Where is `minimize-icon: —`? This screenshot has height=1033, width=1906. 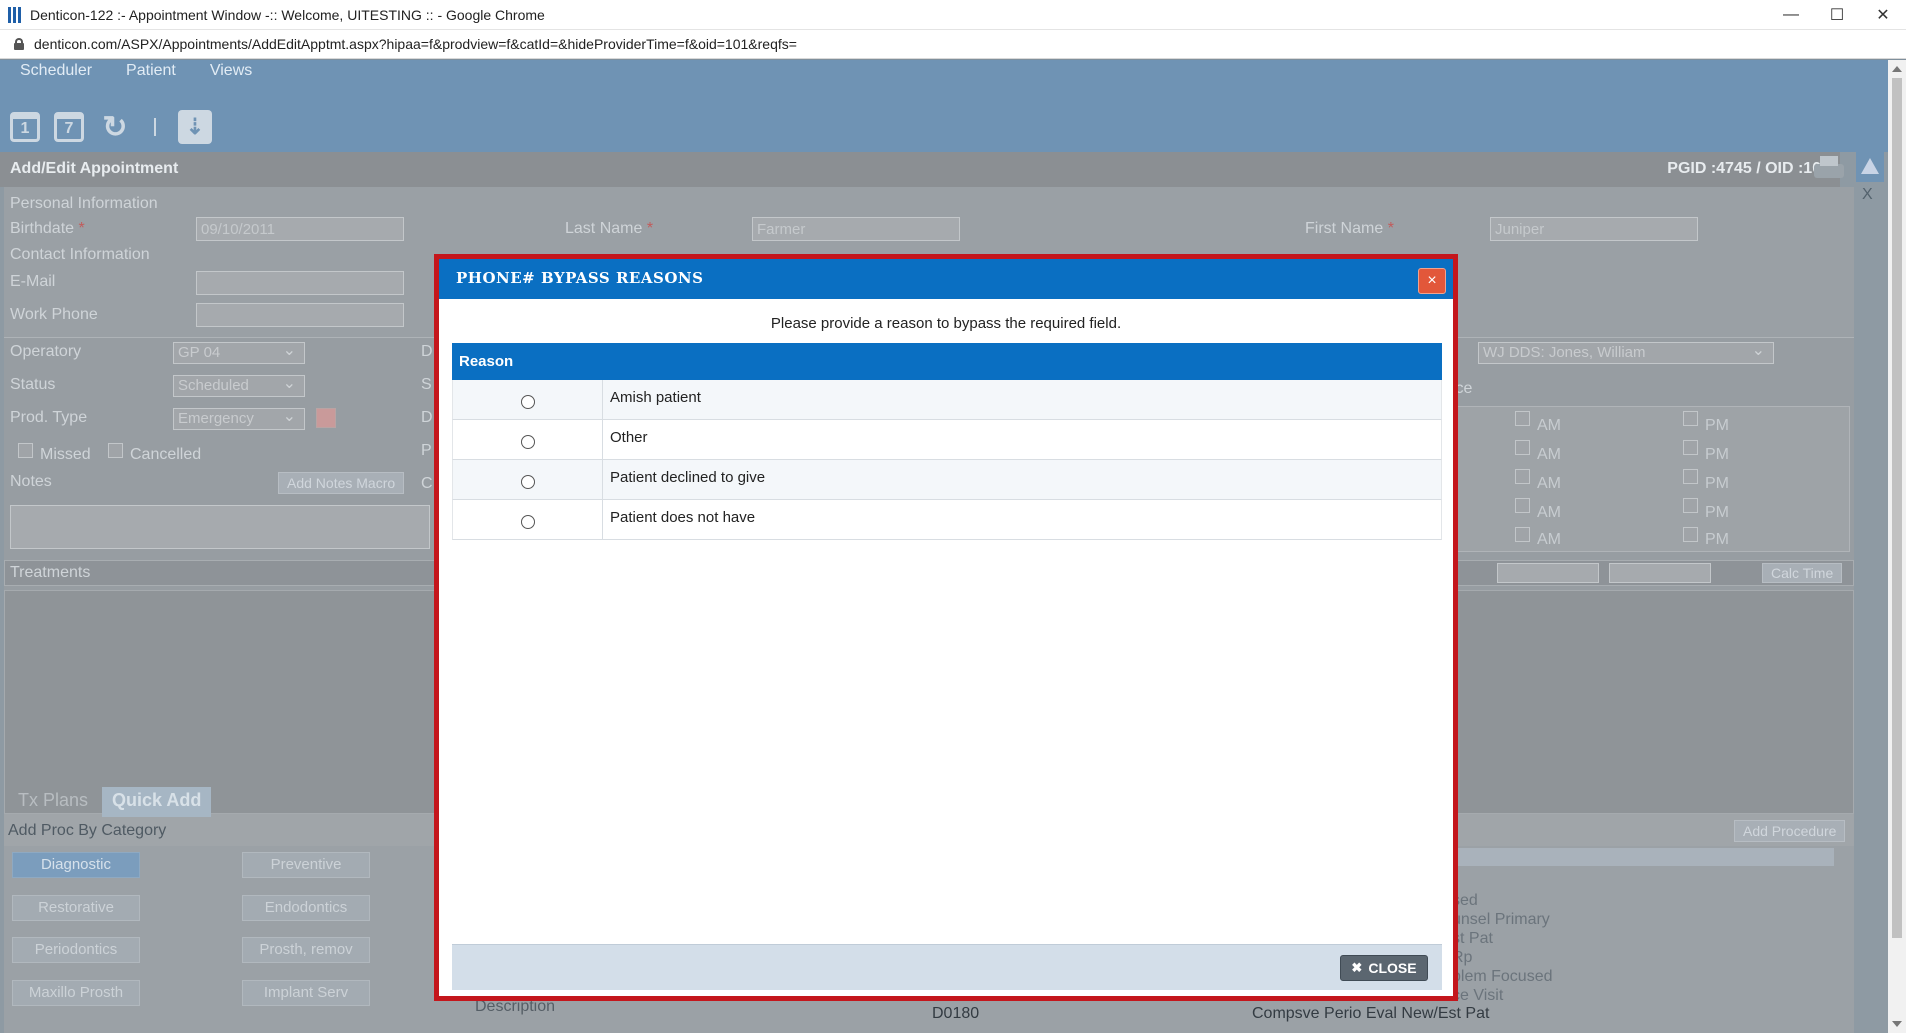 minimize-icon: — is located at coordinates (1791, 15).